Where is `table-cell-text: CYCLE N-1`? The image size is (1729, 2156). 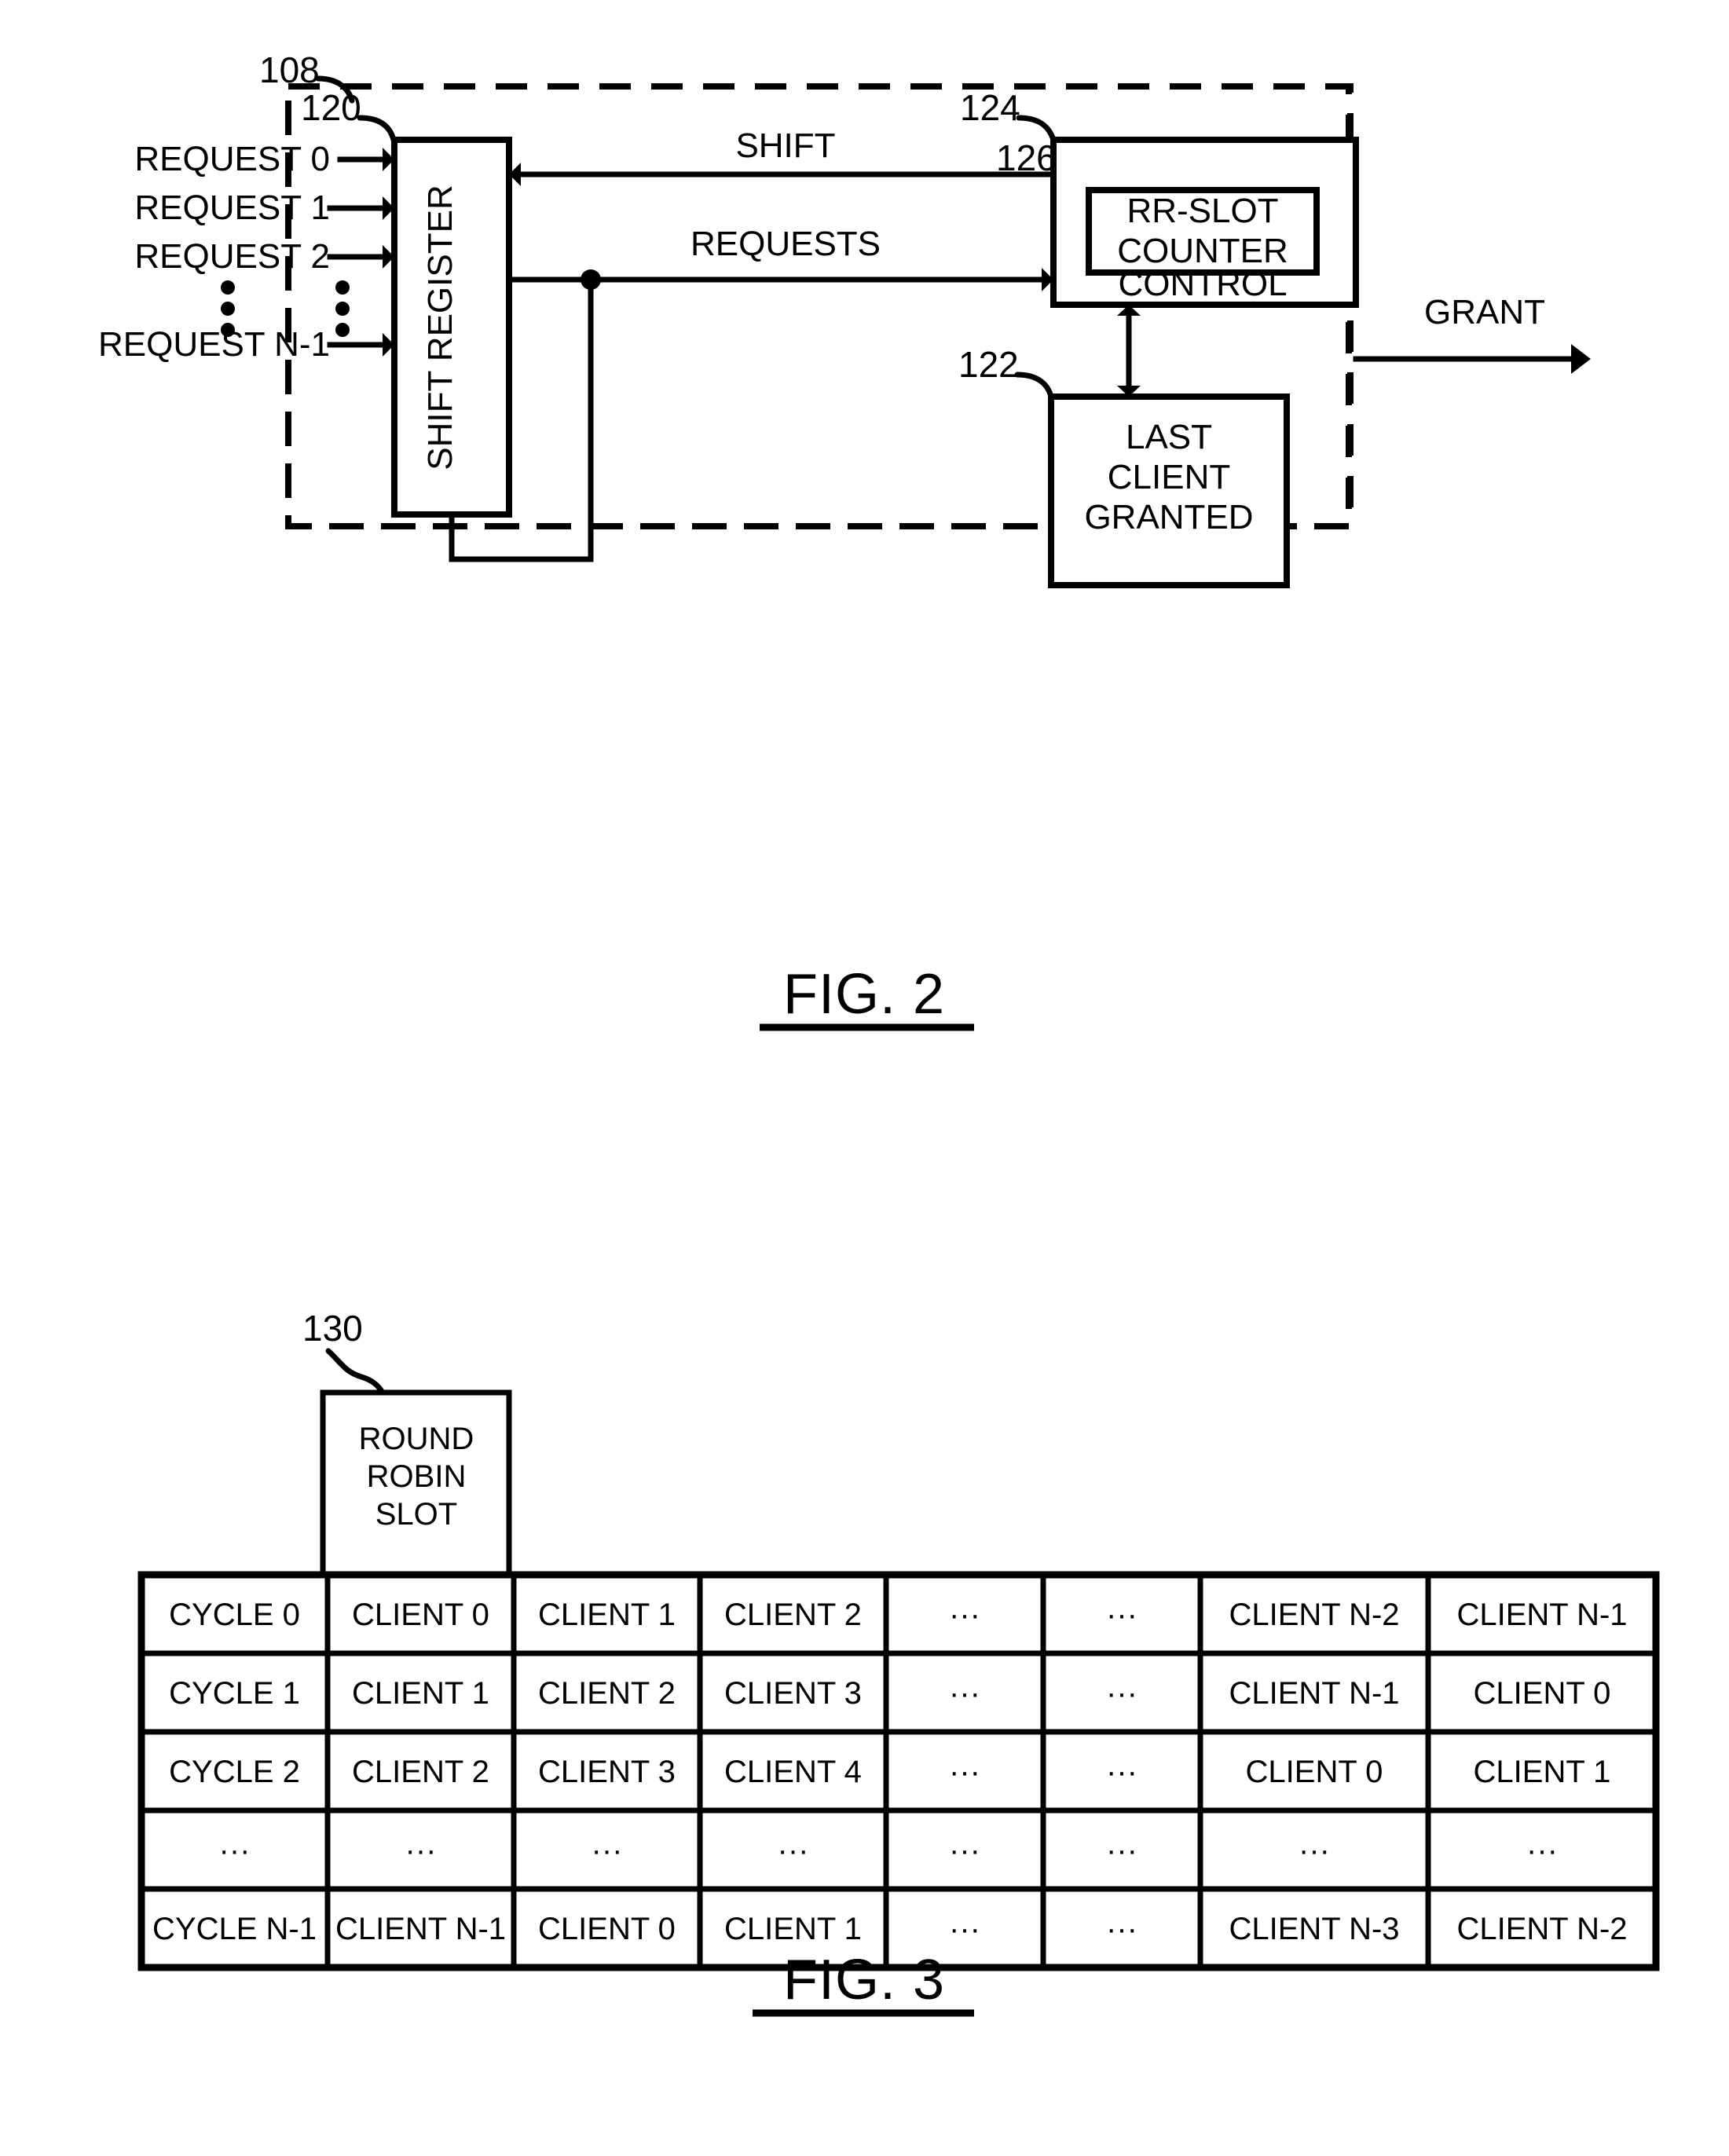 table-cell-text: CYCLE N-1 is located at coordinates (234, 1929).